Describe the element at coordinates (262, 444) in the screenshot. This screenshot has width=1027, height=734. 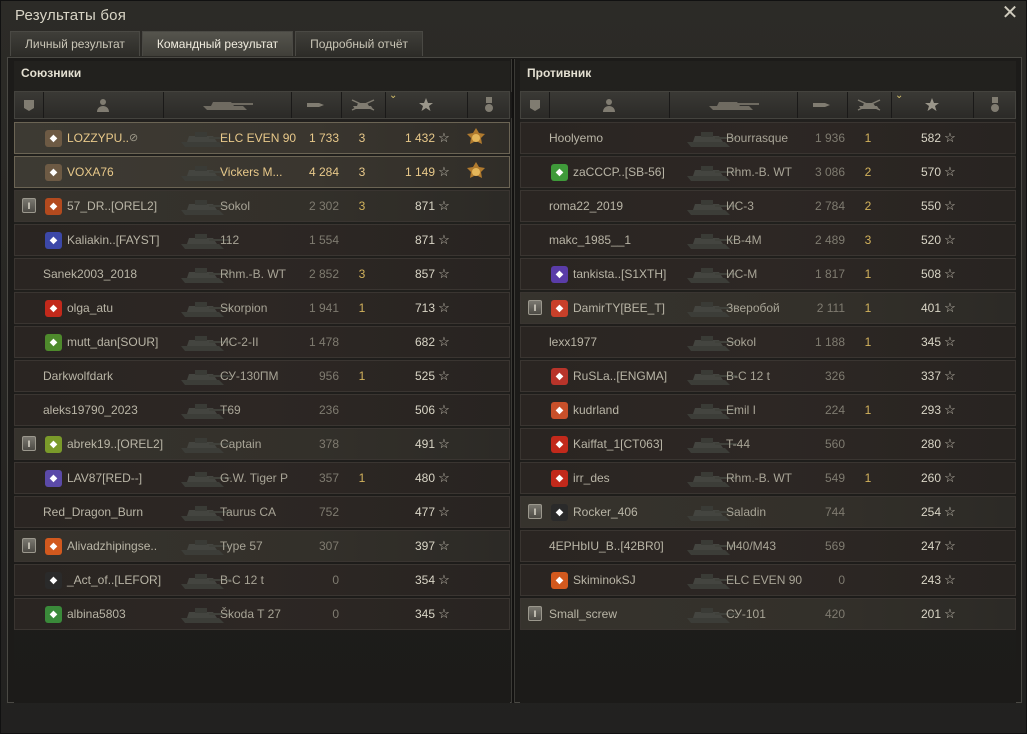
I see `ally-player-row: I ◆ abrek19..[OREL2] Captain 378 491 ☆` at that location.